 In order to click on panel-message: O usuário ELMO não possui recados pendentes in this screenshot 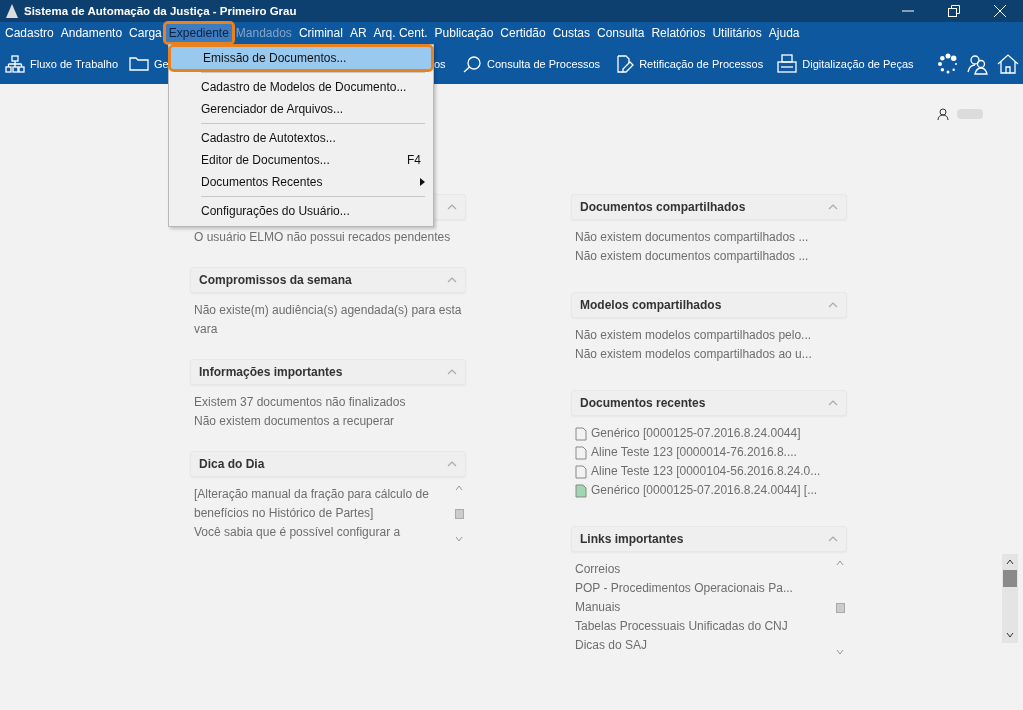, I will do `click(323, 237)`.